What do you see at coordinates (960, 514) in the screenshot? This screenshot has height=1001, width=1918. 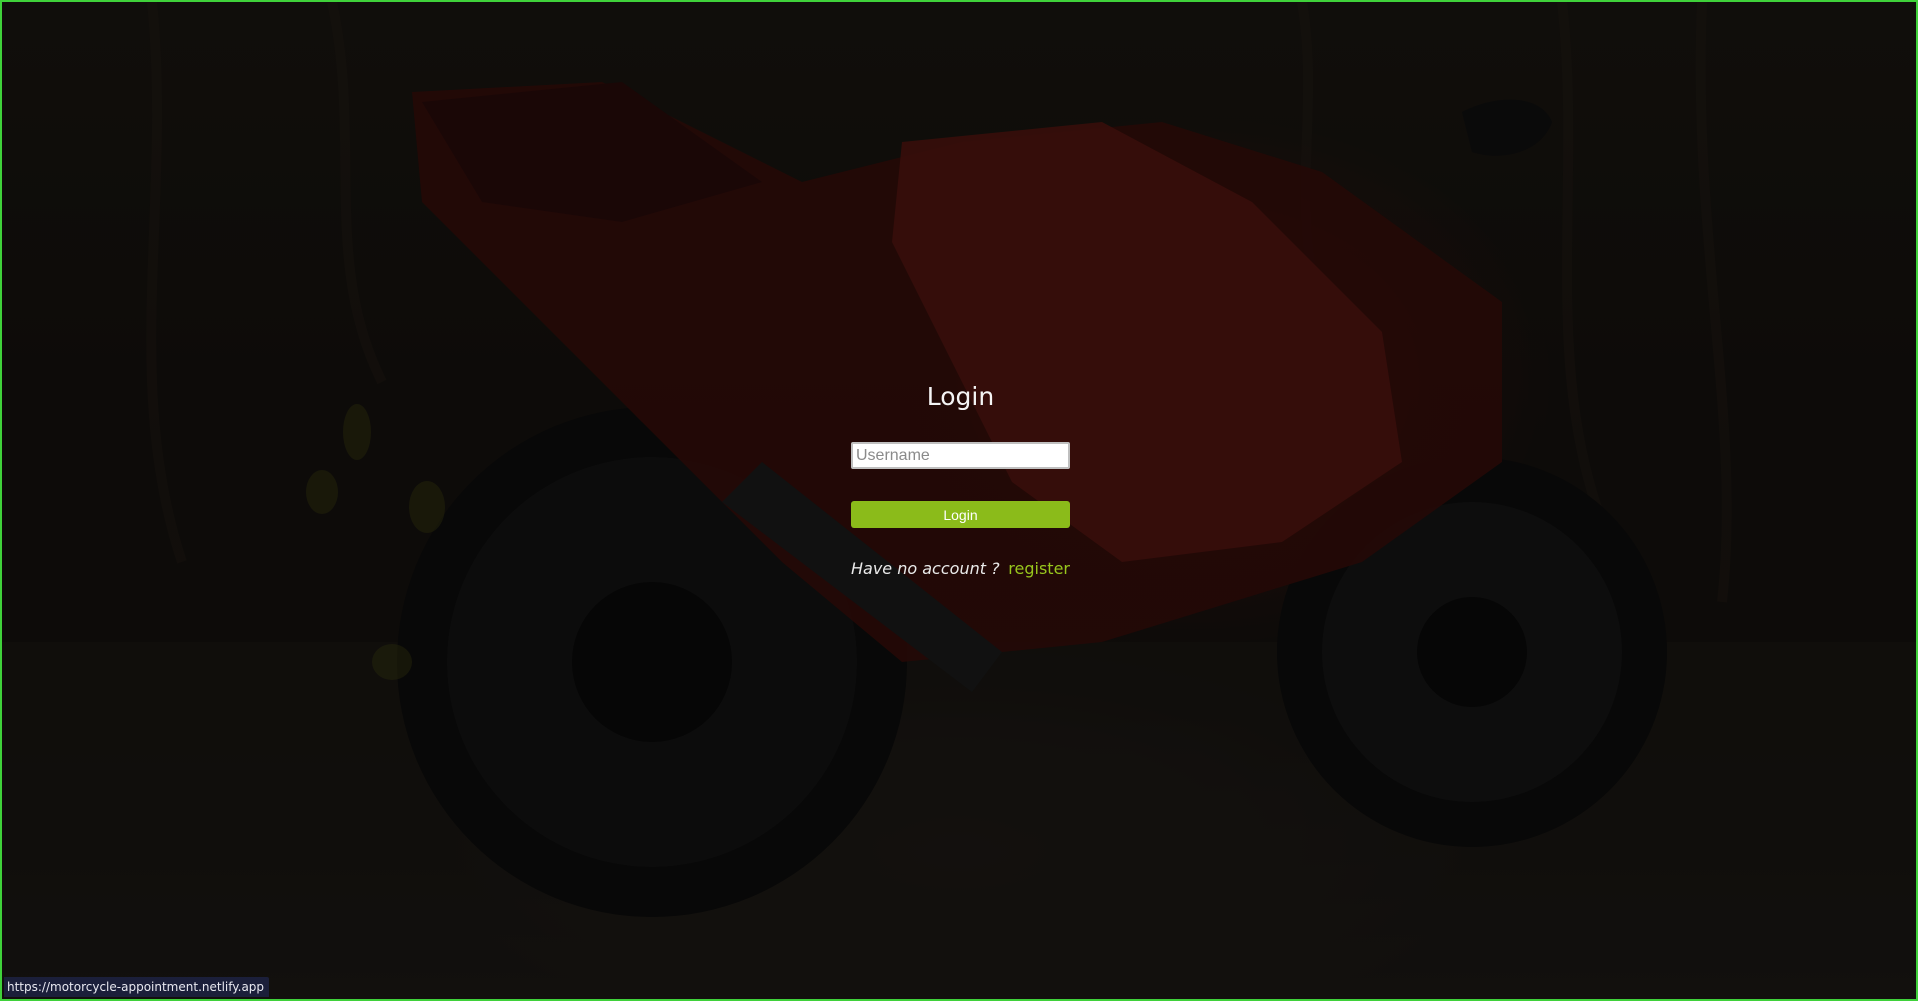 I see `login-button: Login` at bounding box center [960, 514].